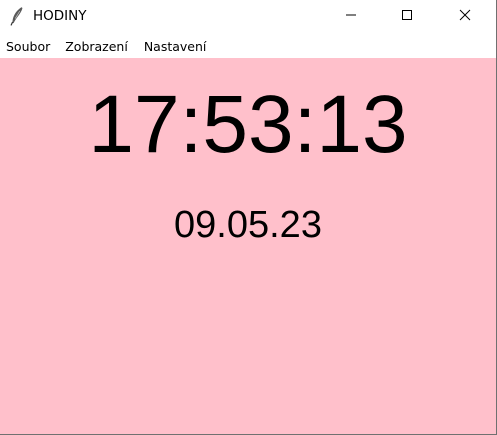 The image size is (497, 435). I want to click on menu-bar: Soubor Zobrazení Nastavení, so click(248, 46).